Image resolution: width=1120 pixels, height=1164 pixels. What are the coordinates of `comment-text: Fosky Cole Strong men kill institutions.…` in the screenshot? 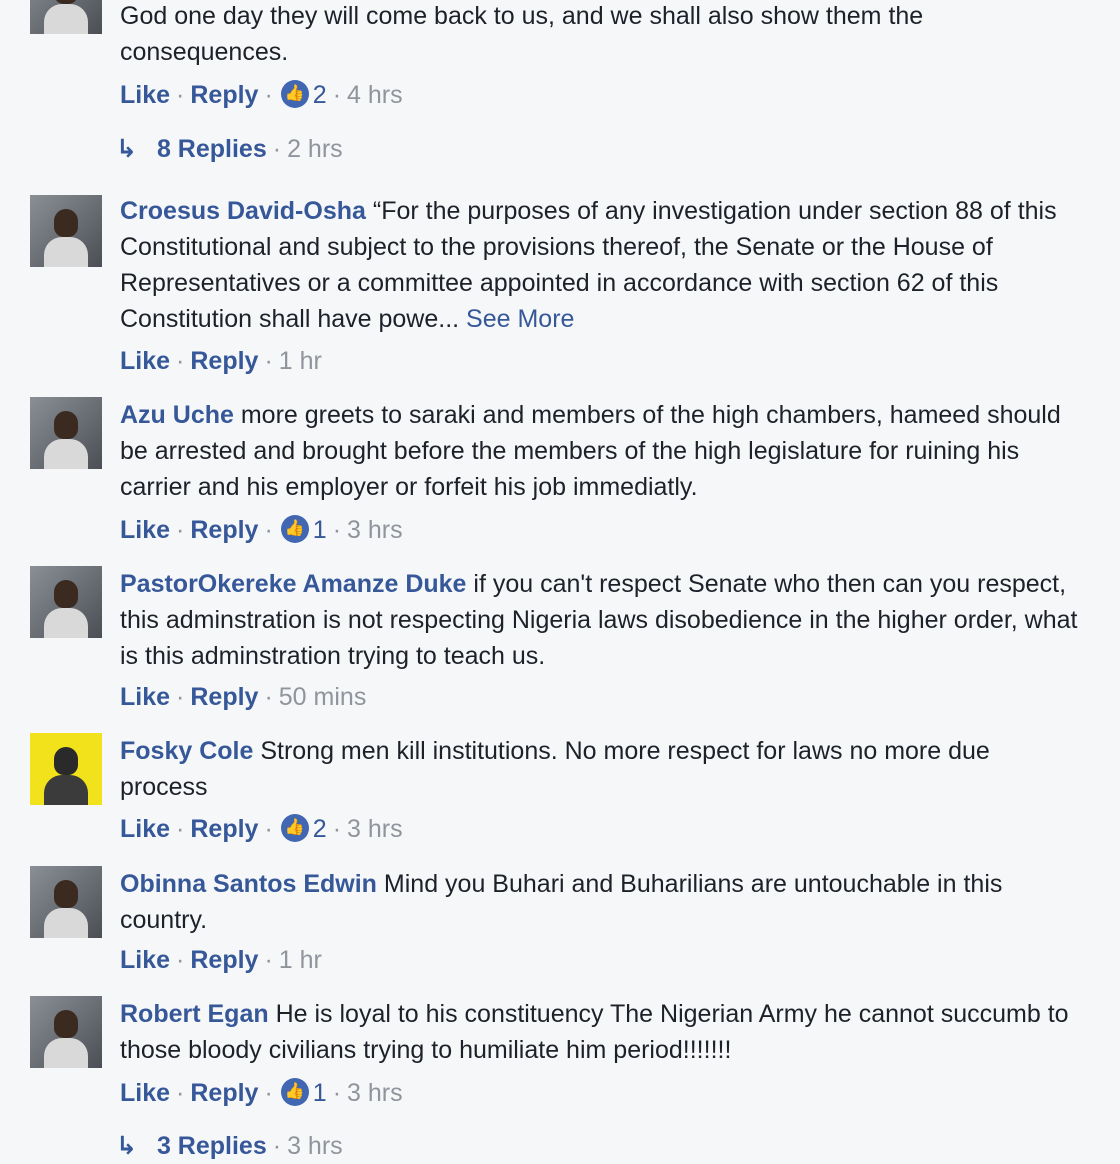 It's located at (555, 769).